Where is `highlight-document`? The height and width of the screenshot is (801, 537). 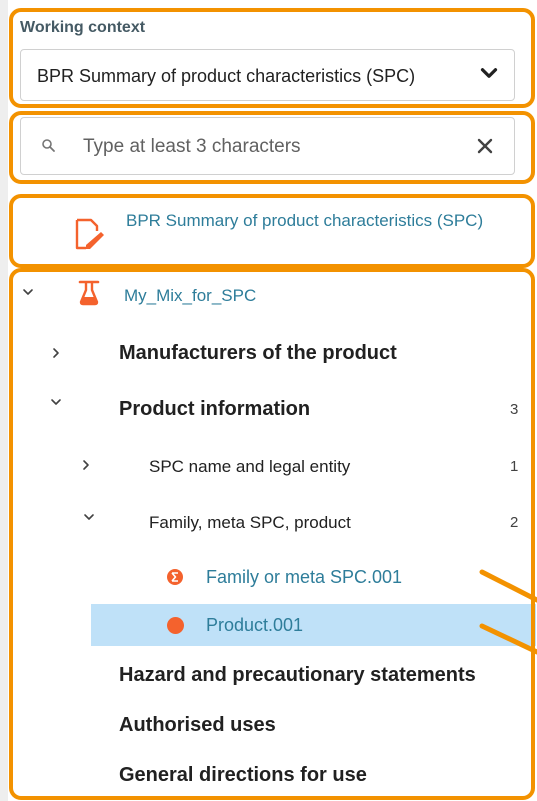
highlight-document is located at coordinates (272, 231).